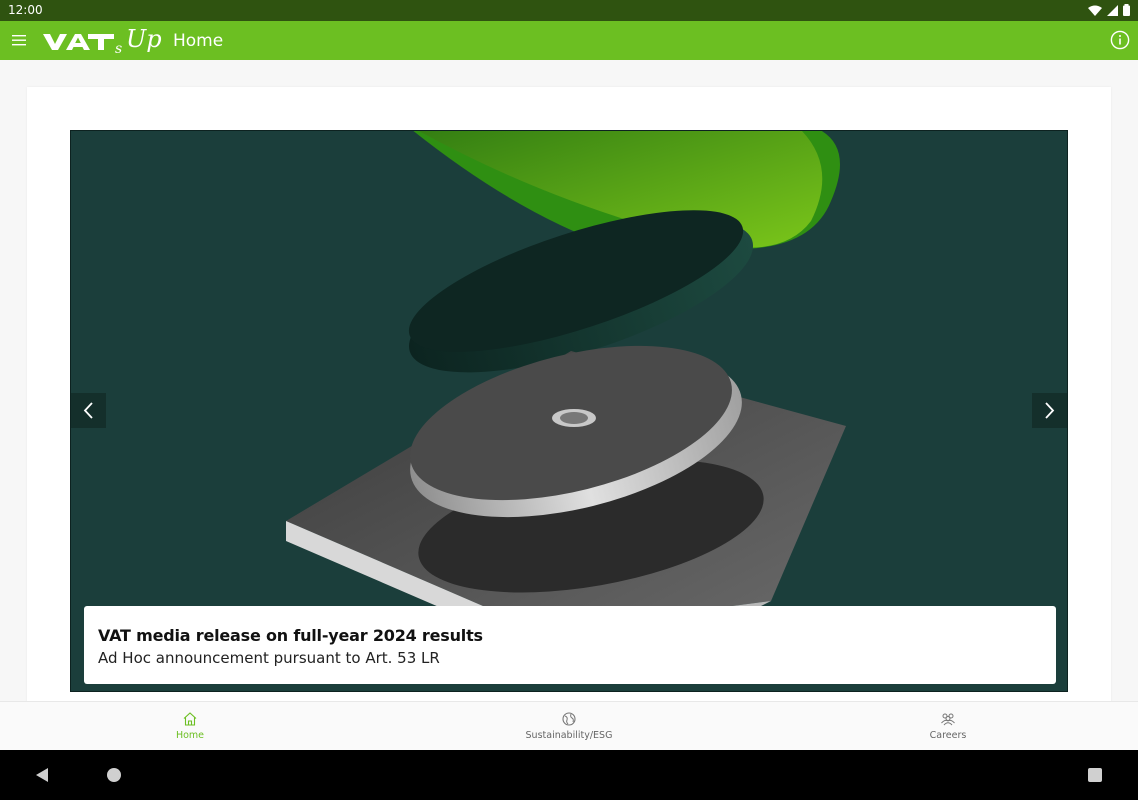 Image resolution: width=1138 pixels, height=800 pixels. What do you see at coordinates (569, 40) in the screenshot?
I see `app-bar: s Up Home` at bounding box center [569, 40].